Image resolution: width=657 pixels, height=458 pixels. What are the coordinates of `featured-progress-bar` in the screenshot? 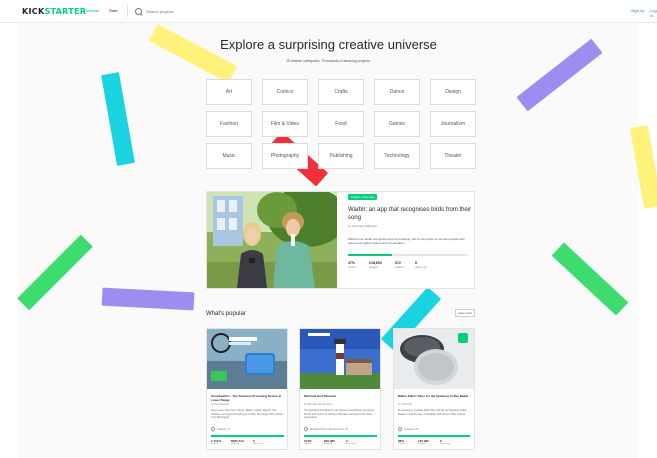 It's located at (408, 255).